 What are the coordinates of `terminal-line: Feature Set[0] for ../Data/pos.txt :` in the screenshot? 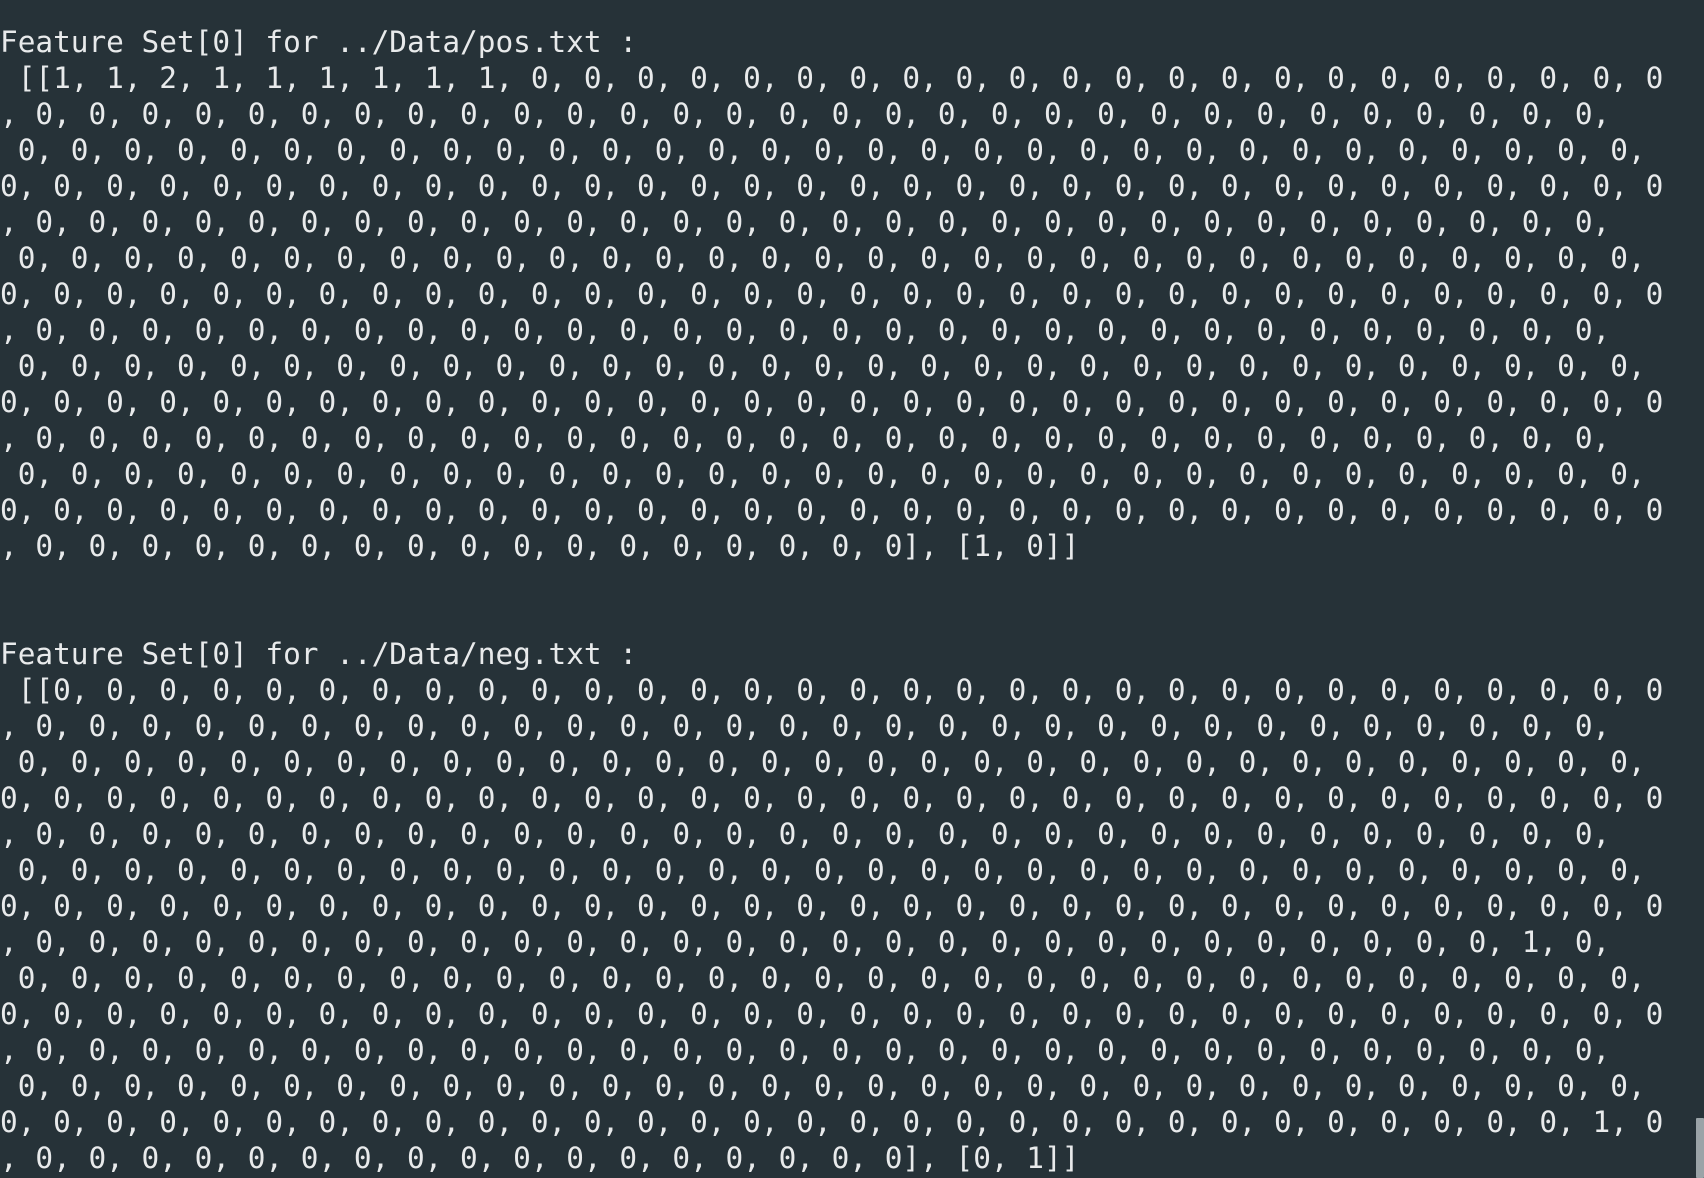 It's located at (319, 42).